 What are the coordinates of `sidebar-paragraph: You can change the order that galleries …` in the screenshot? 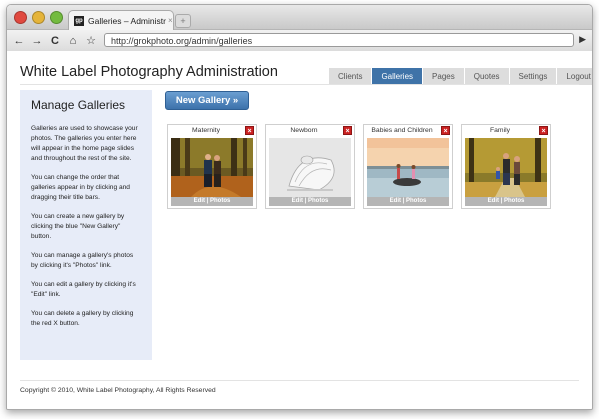 It's located at (80, 187).